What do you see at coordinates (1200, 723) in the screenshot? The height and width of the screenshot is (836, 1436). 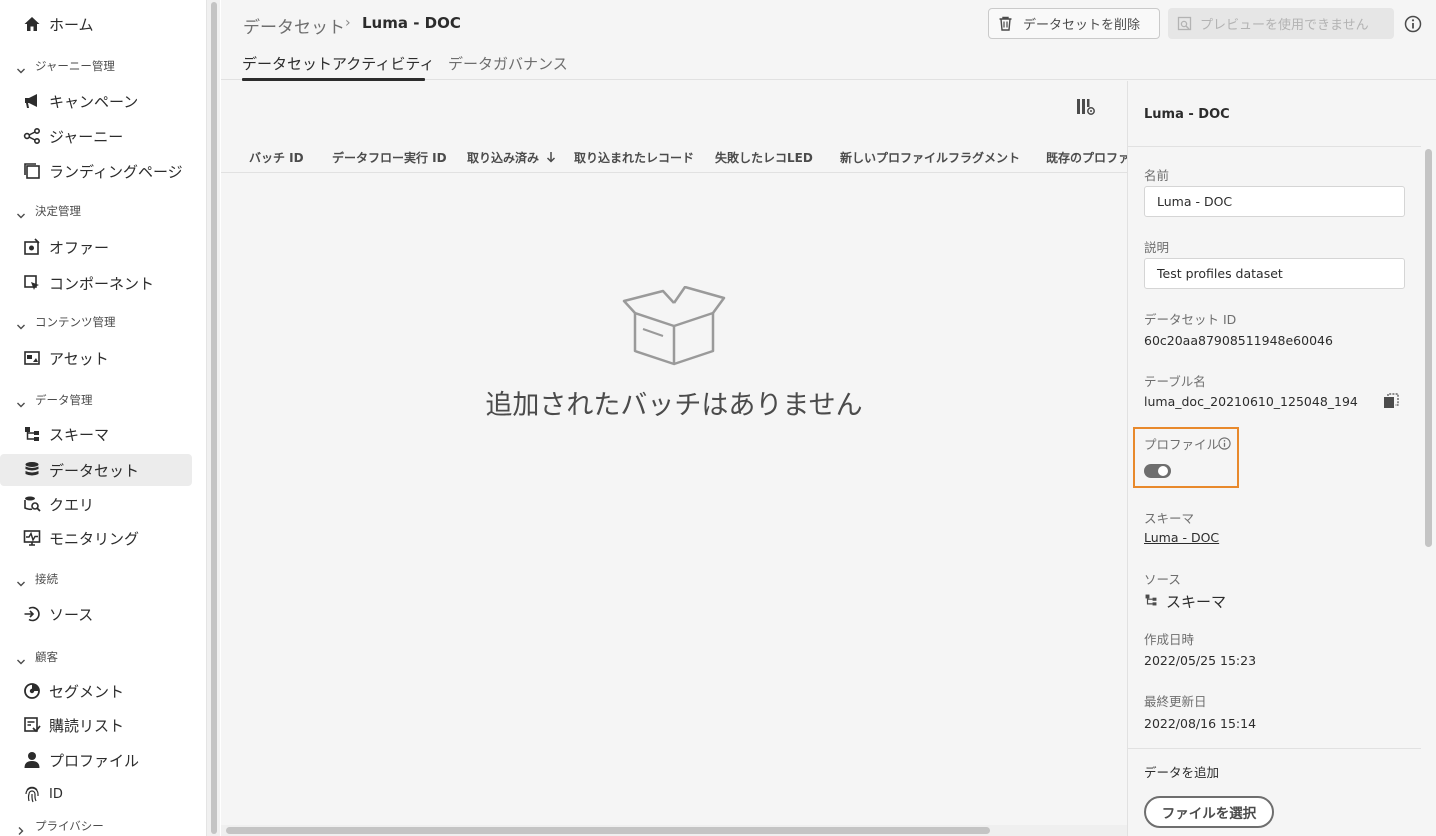 I see `modified-value: 2022/08/16 15:14` at bounding box center [1200, 723].